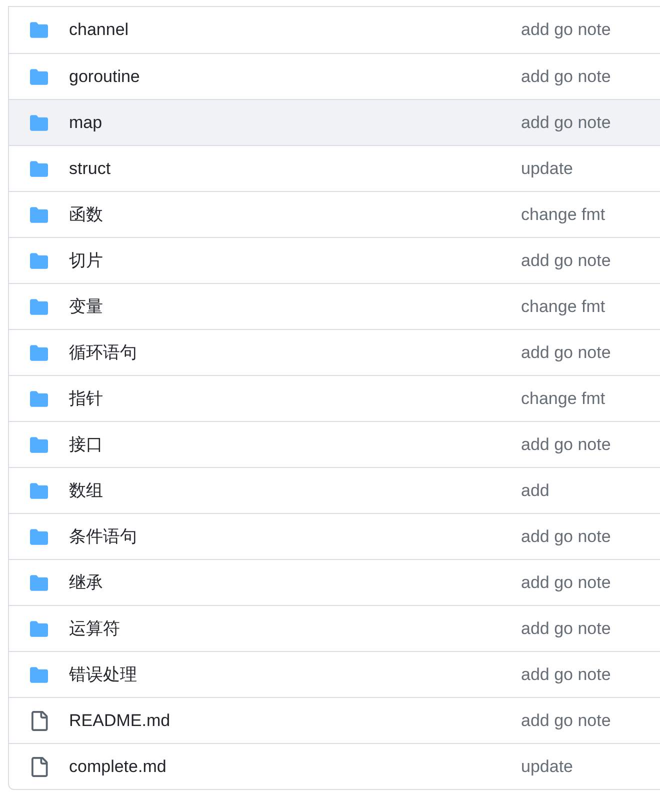 The height and width of the screenshot is (795, 660). I want to click on file-name-link: 错误处理, so click(295, 675).